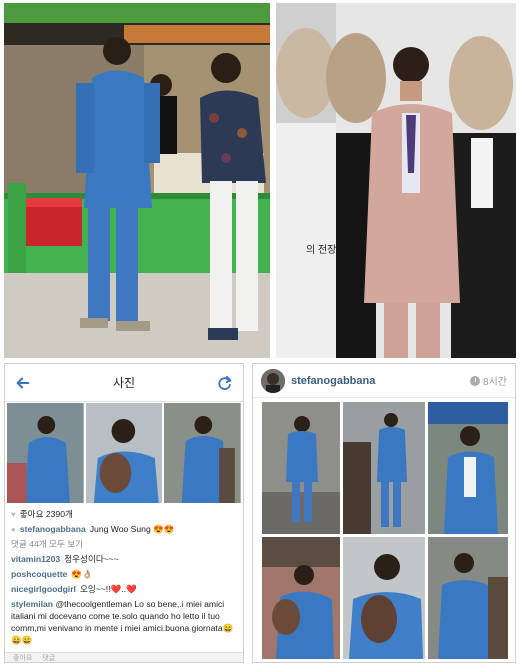 This screenshot has height=666, width=520. Describe the element at coordinates (48, 658) in the screenshot. I see `comment-button: 댓글` at that location.